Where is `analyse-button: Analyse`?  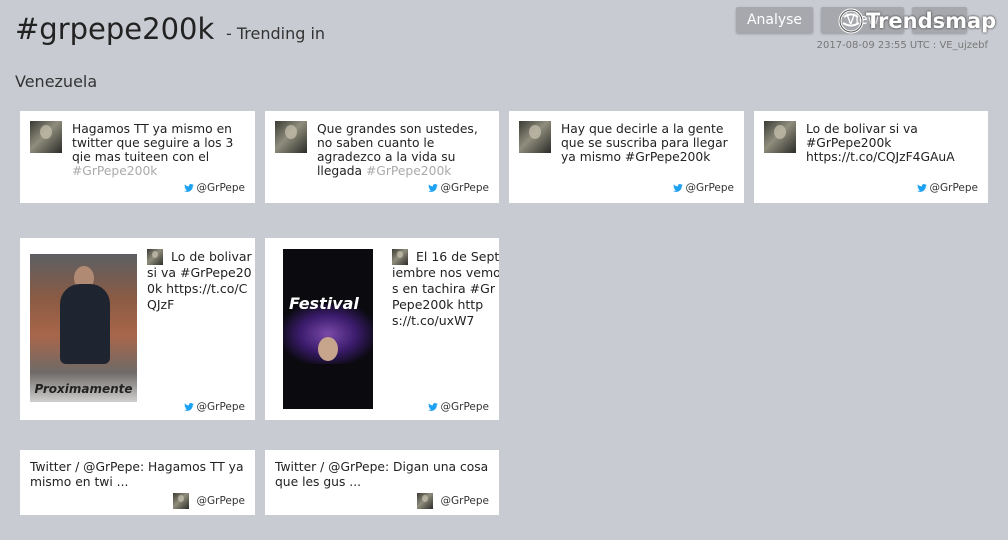
analyse-button: Analyse is located at coordinates (774, 20).